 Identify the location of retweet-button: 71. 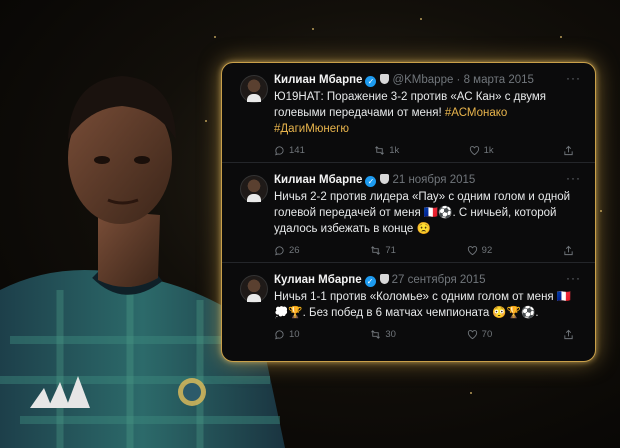
(383, 250).